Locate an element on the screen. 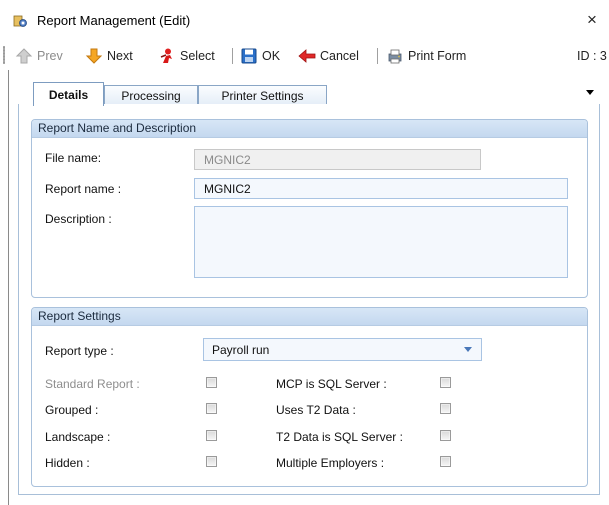 This screenshot has height=505, width=609. prev-button: Prev is located at coordinates (39, 56).